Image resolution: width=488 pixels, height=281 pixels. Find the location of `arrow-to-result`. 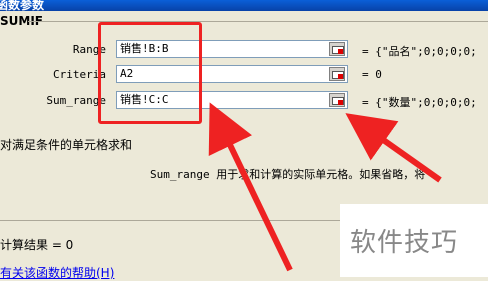

arrow-to-result is located at coordinates (393, 148).